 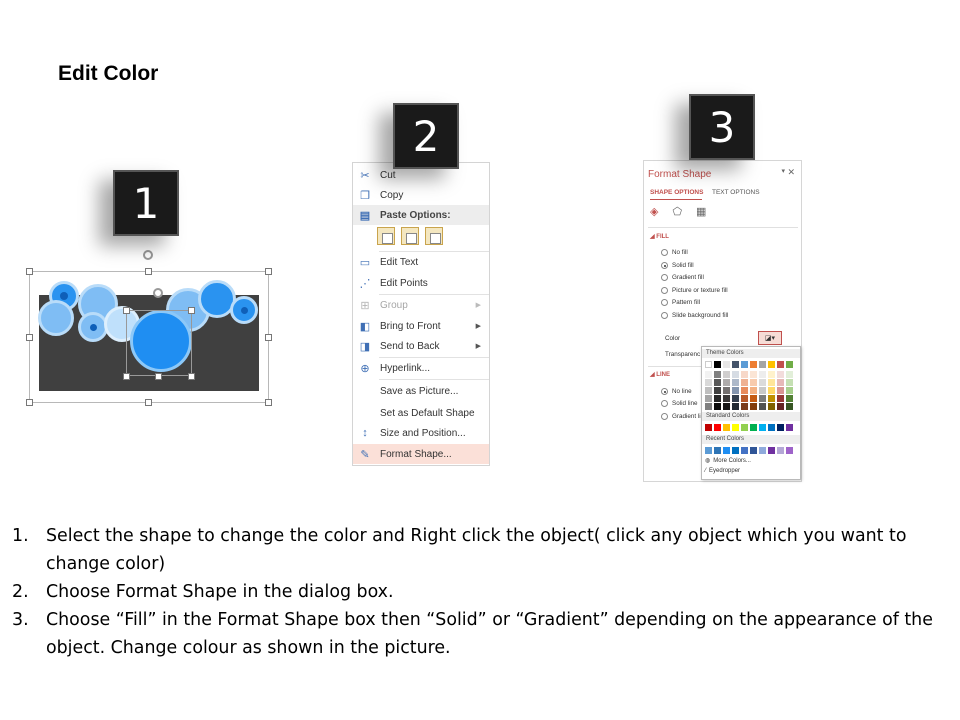 I want to click on radio-solid-line: Solid line, so click(x=679, y=403).